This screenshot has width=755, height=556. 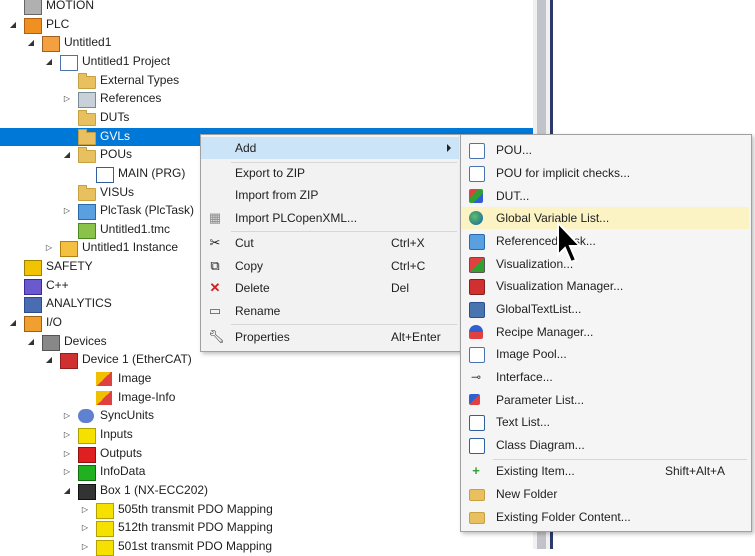 What do you see at coordinates (215, 242) in the screenshot?
I see `scissors-icon: ✂` at bounding box center [215, 242].